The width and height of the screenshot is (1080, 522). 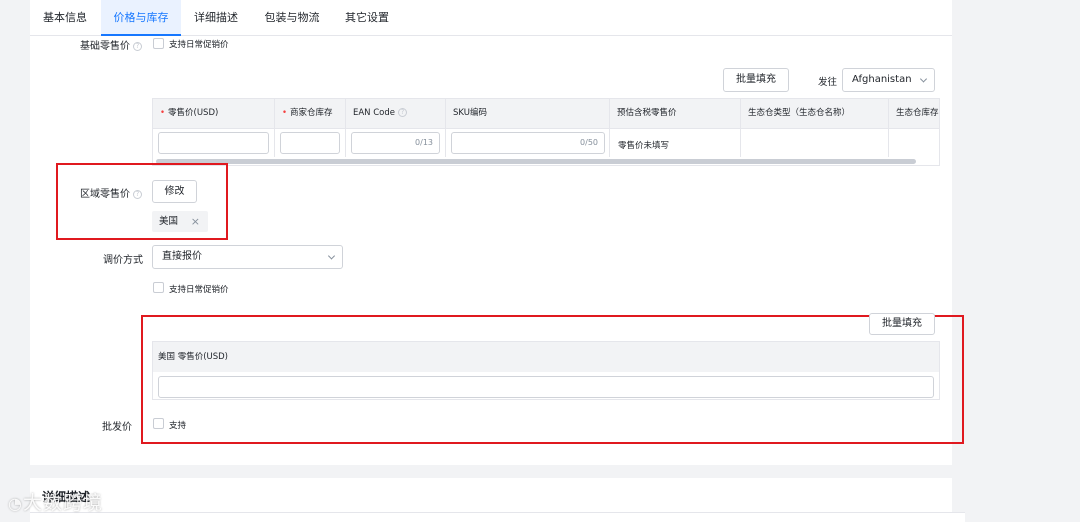 I want to click on edit-regional-button: 修改, so click(x=174, y=191).